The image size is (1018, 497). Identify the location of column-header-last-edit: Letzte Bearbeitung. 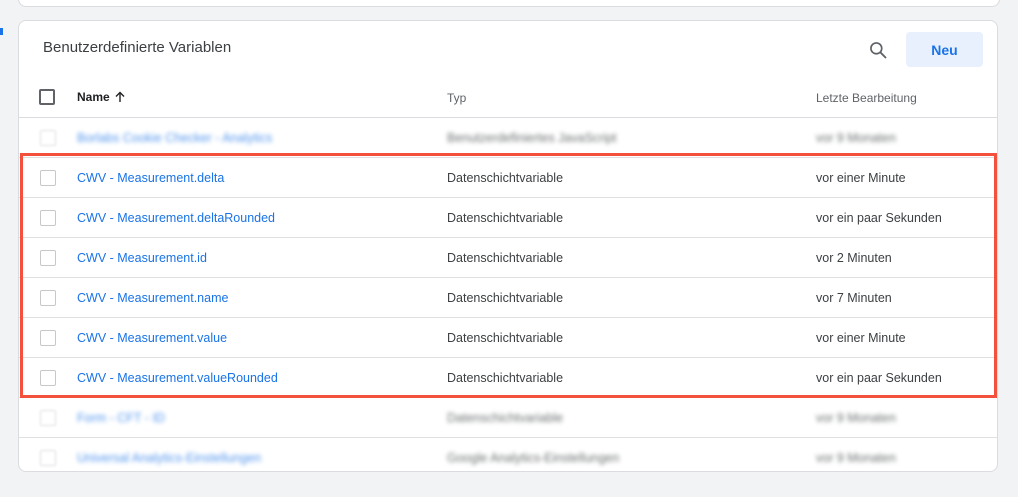
(866, 98).